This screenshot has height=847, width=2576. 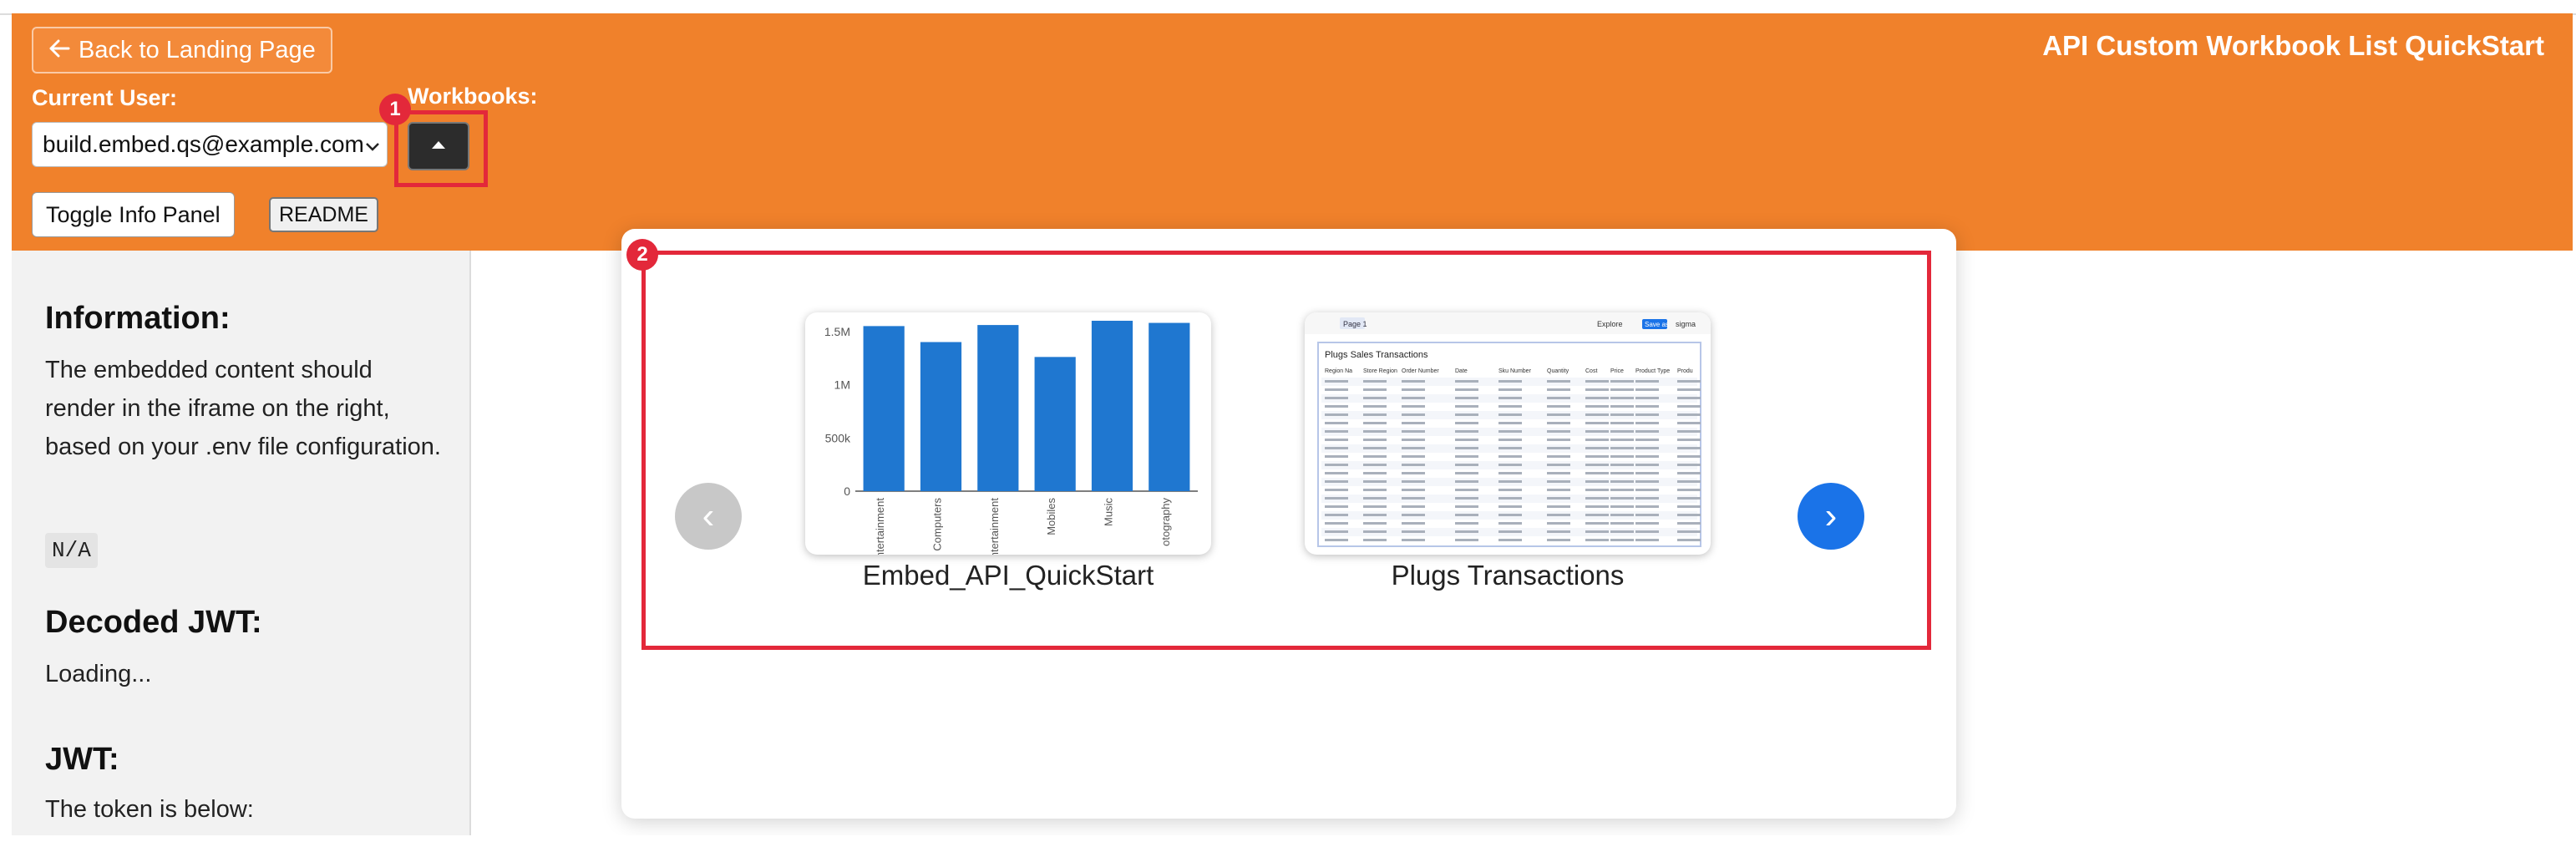 What do you see at coordinates (182, 50) in the screenshot?
I see `back-to-landing-button: Back to Landing Page` at bounding box center [182, 50].